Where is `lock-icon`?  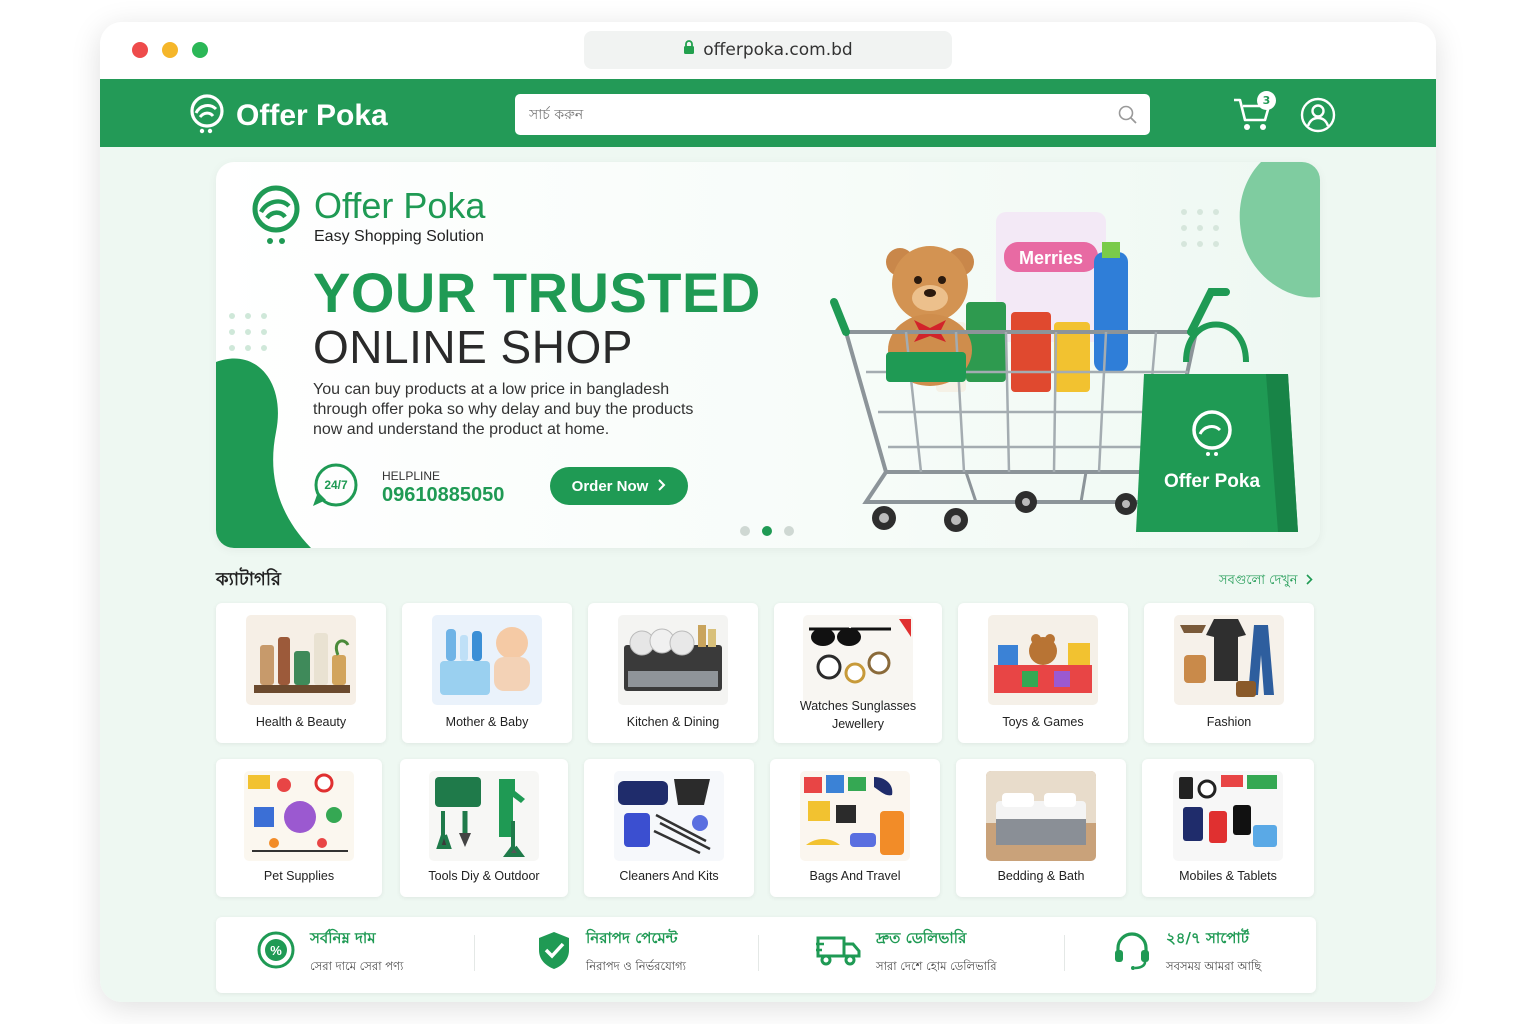 lock-icon is located at coordinates (689, 50).